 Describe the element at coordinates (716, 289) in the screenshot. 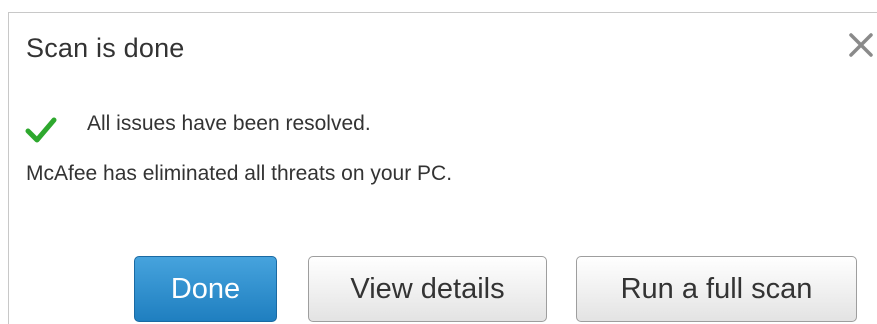

I see `run-full-scan-button: Run a full scan` at that location.